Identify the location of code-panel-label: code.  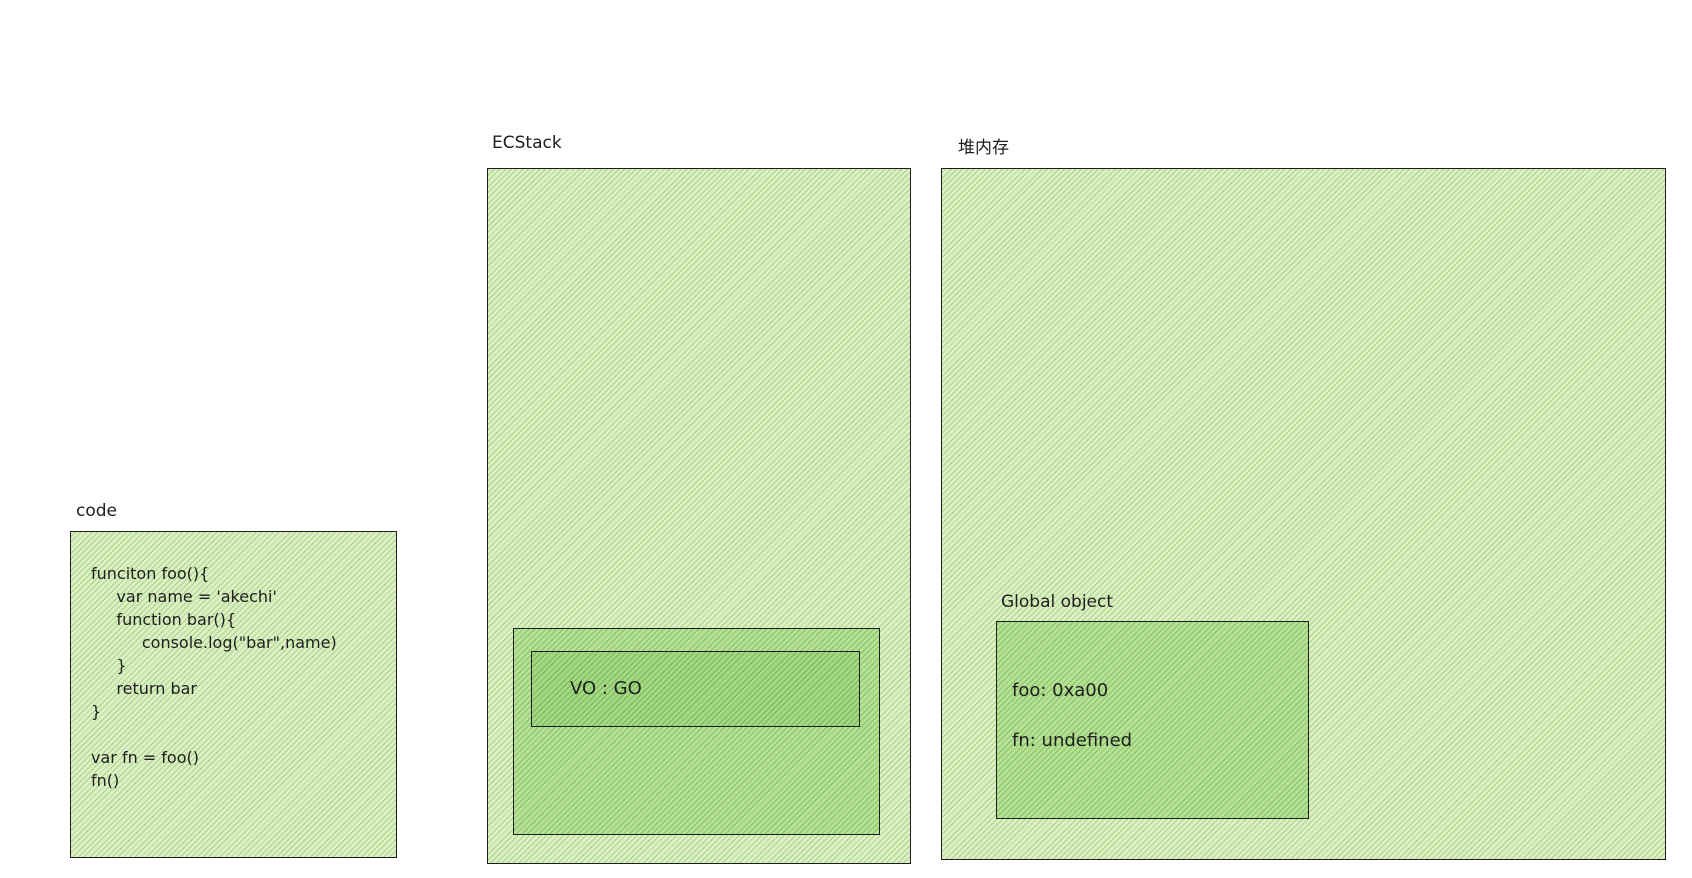
(96, 511).